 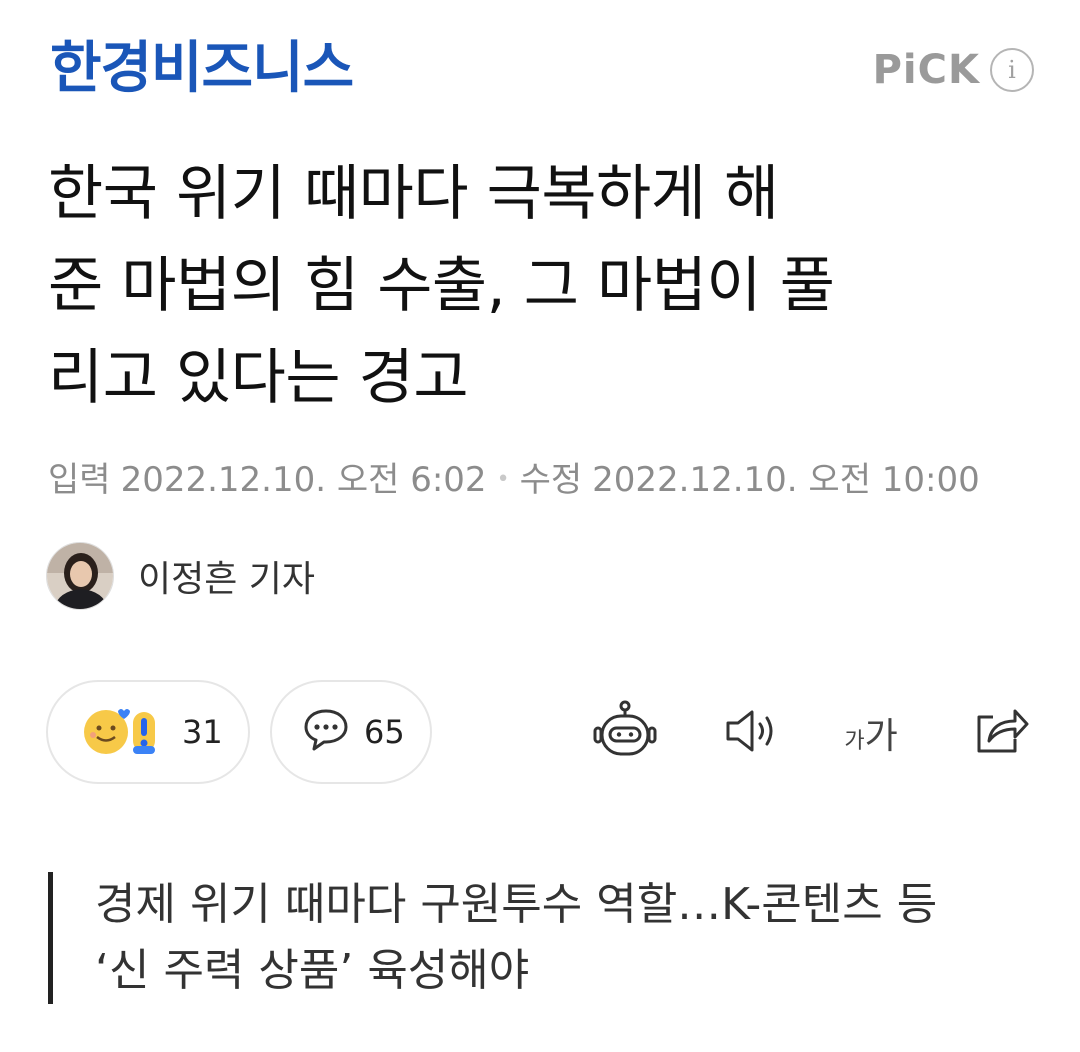 I want to click on font-size-button: 가가, so click(x=871, y=733).